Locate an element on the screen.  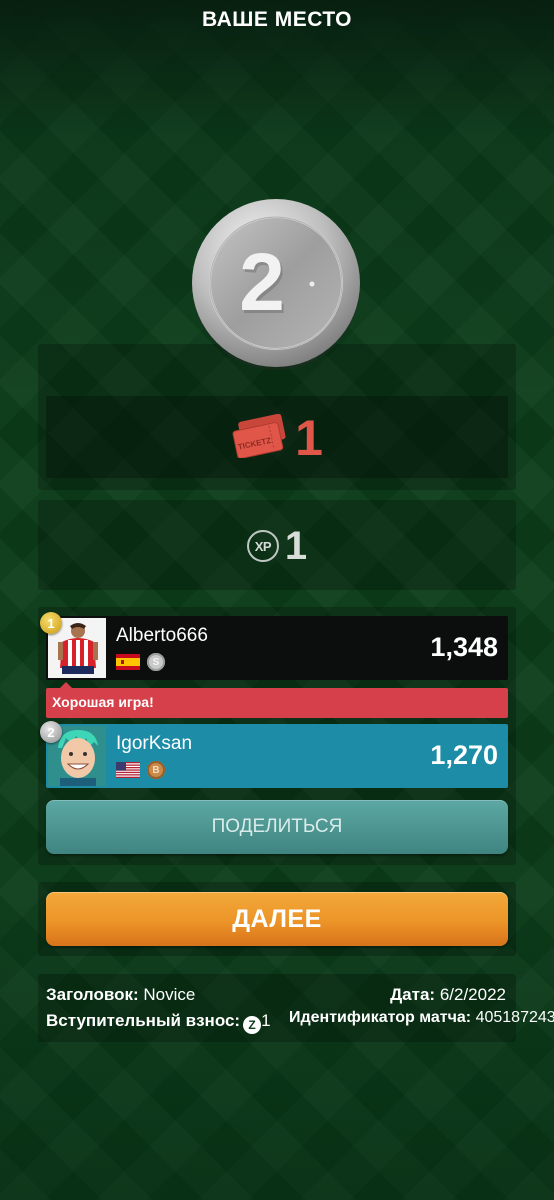
bronze-level-icon: B is located at coordinates (156, 770).